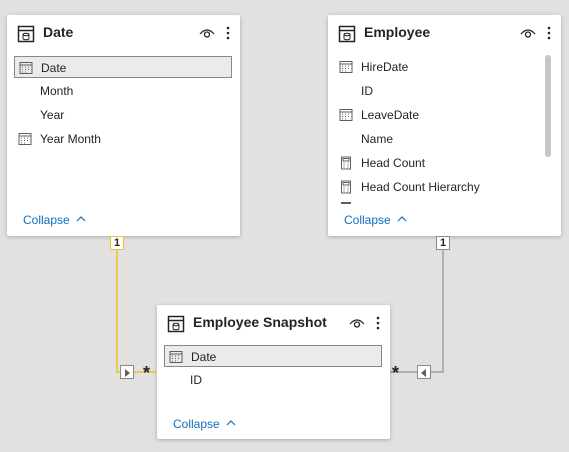  I want to click on field-label: LeaveDate, so click(390, 115).